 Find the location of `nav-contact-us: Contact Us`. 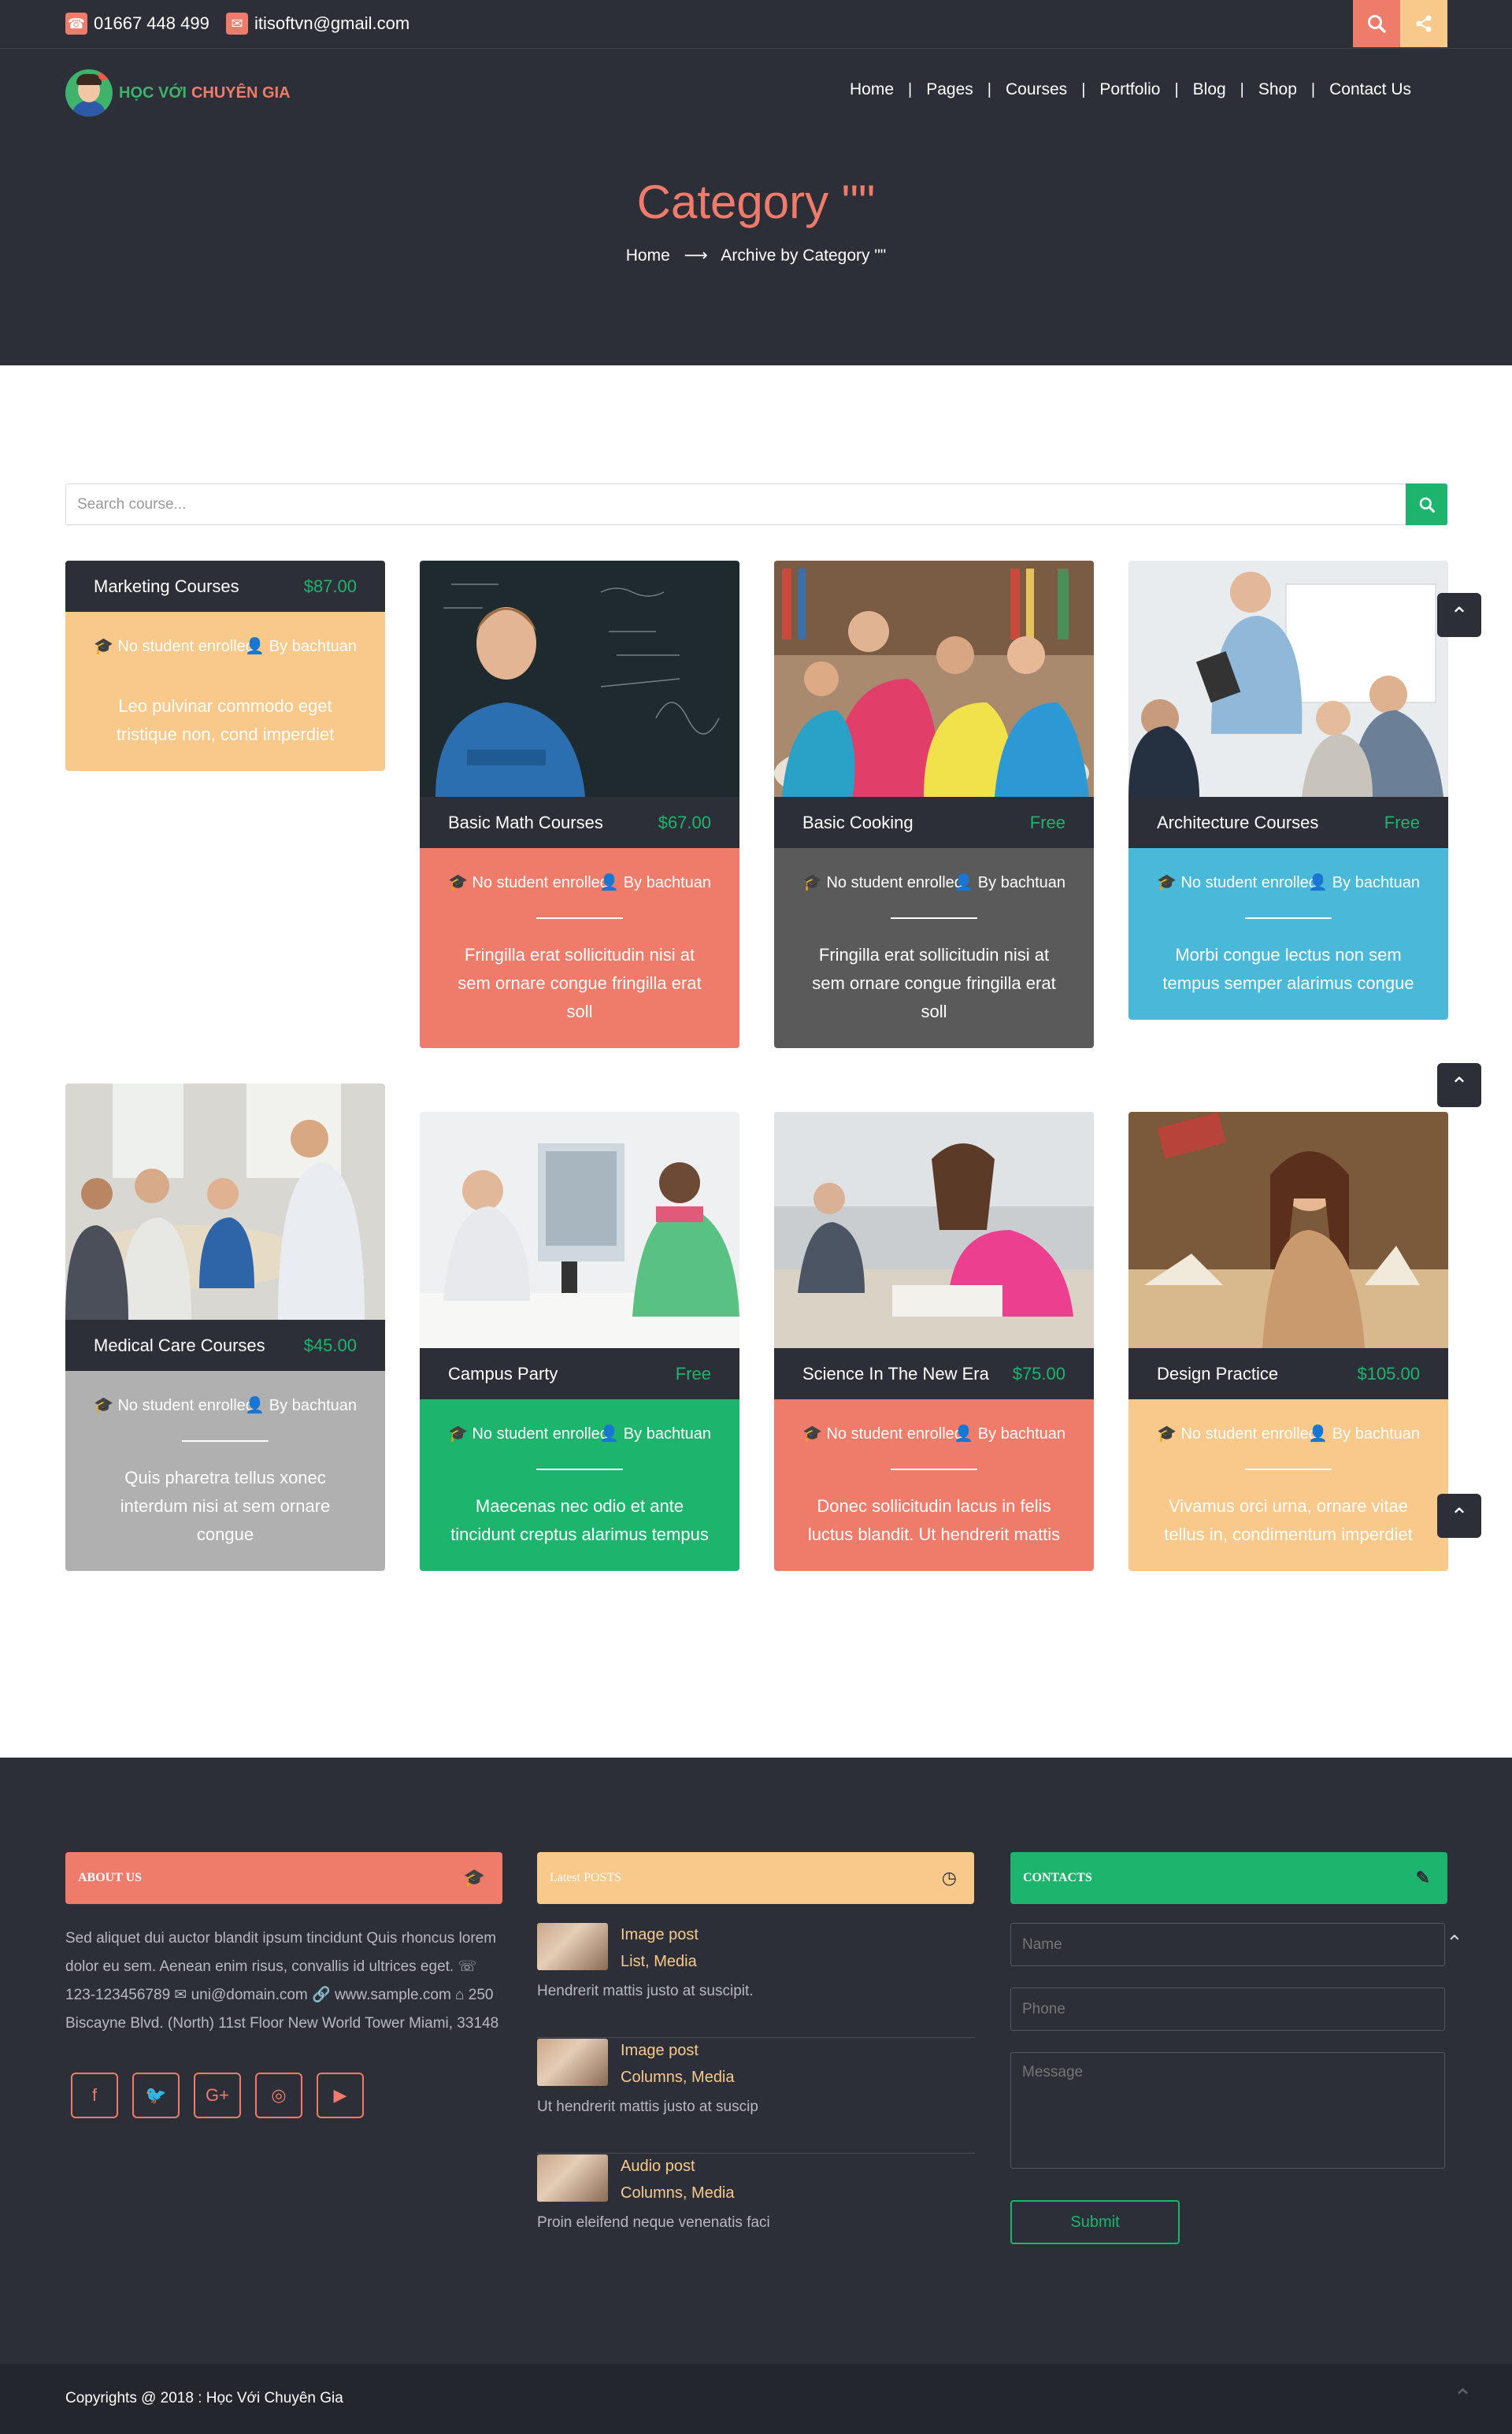

nav-contact-us: Contact Us is located at coordinates (1370, 89).